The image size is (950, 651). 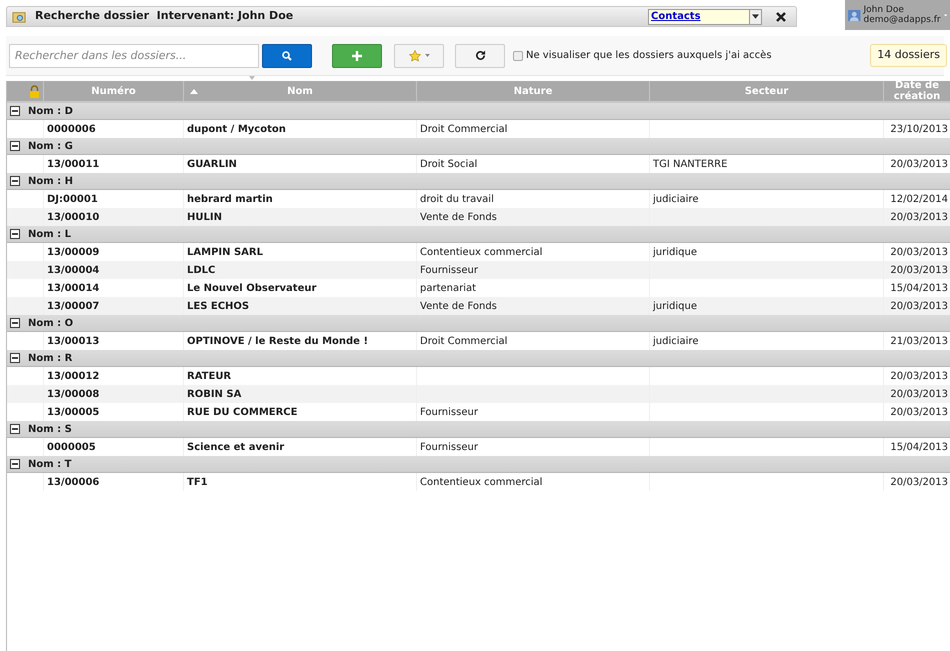 I want to click on folder-search-icon, so click(x=19, y=17).